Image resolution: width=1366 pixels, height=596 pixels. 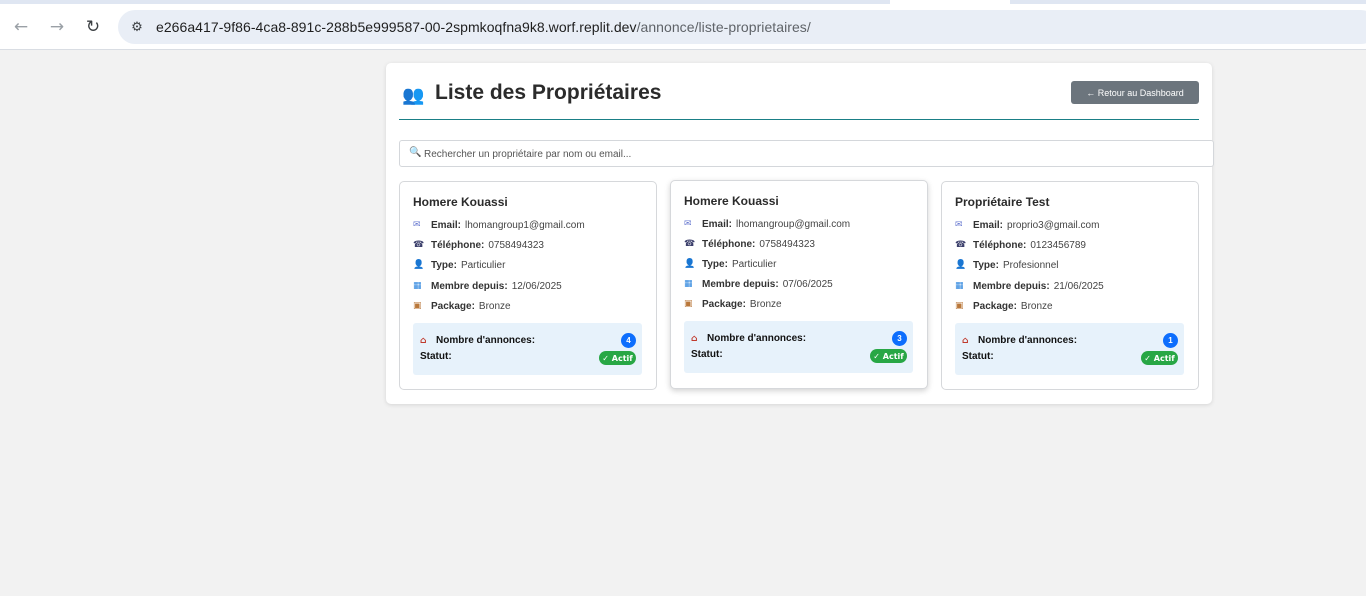 What do you see at coordinates (93, 27) in the screenshot?
I see `reload-icon: ↻` at bounding box center [93, 27].